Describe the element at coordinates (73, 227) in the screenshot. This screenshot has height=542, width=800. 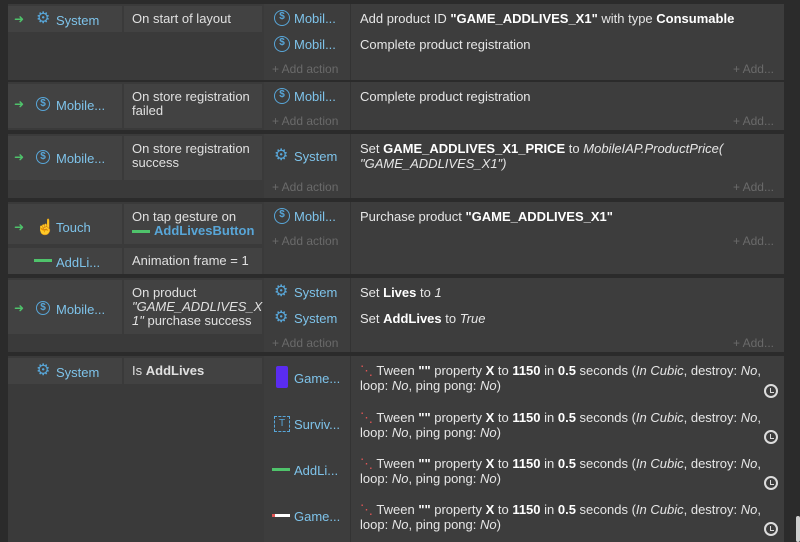
I see `condition-object-name: Touch` at that location.